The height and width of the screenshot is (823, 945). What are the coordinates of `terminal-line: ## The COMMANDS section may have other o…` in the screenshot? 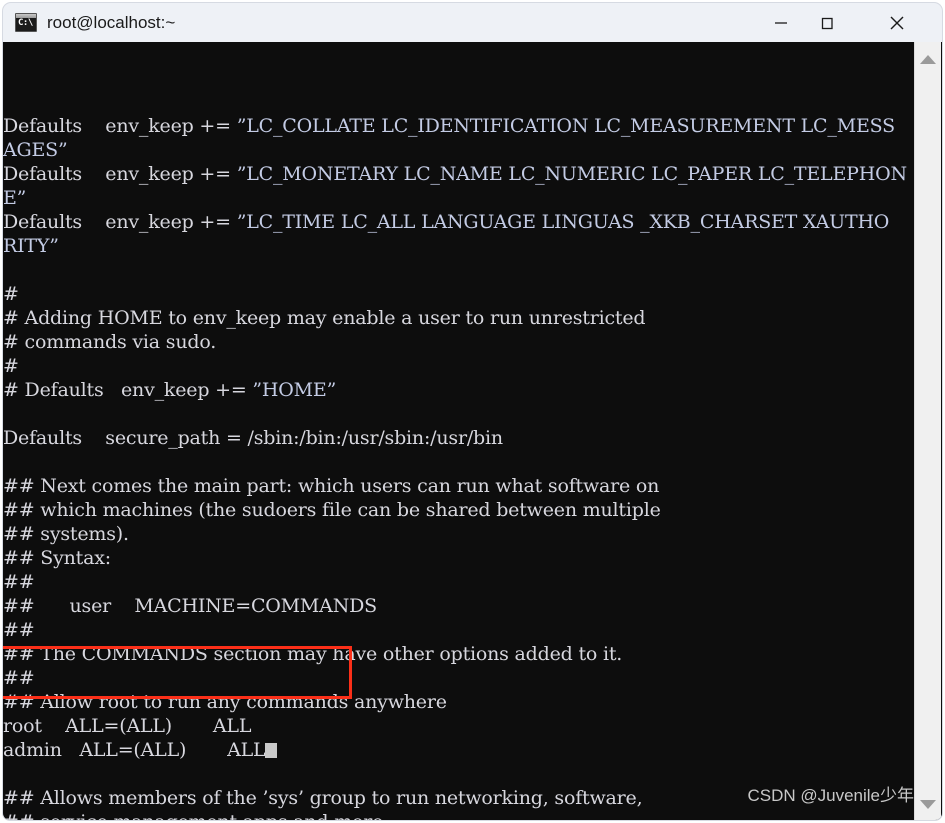 It's located at (459, 654).